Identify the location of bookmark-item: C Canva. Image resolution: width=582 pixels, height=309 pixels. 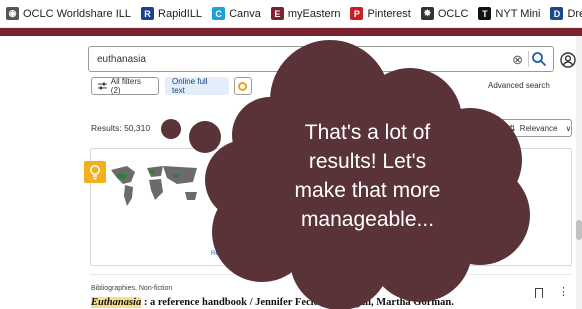
(236, 13).